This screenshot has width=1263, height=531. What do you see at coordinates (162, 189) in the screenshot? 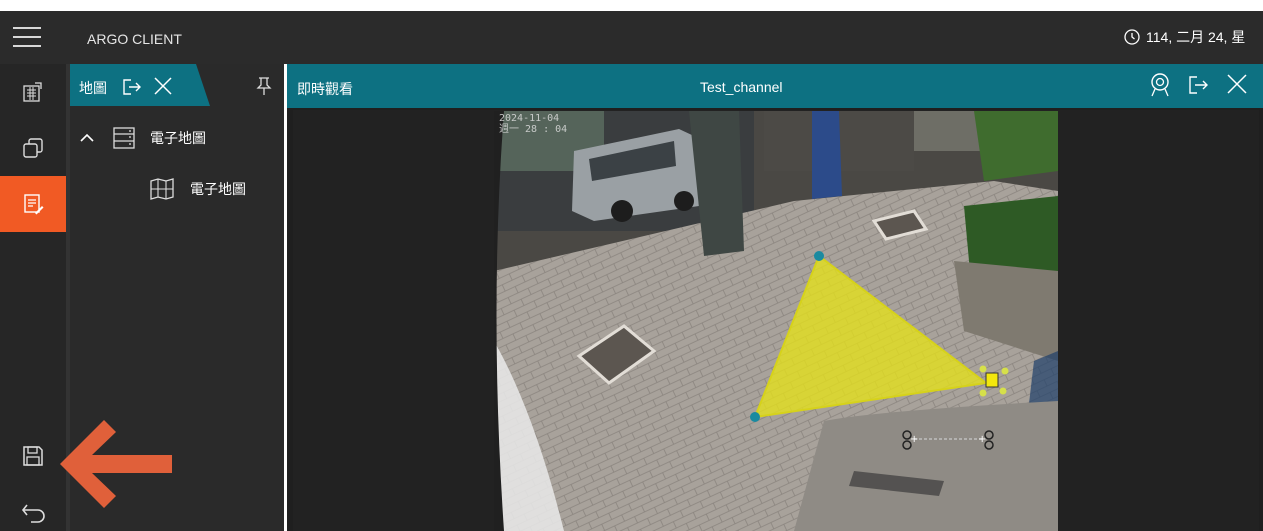
I see `map-icon` at bounding box center [162, 189].